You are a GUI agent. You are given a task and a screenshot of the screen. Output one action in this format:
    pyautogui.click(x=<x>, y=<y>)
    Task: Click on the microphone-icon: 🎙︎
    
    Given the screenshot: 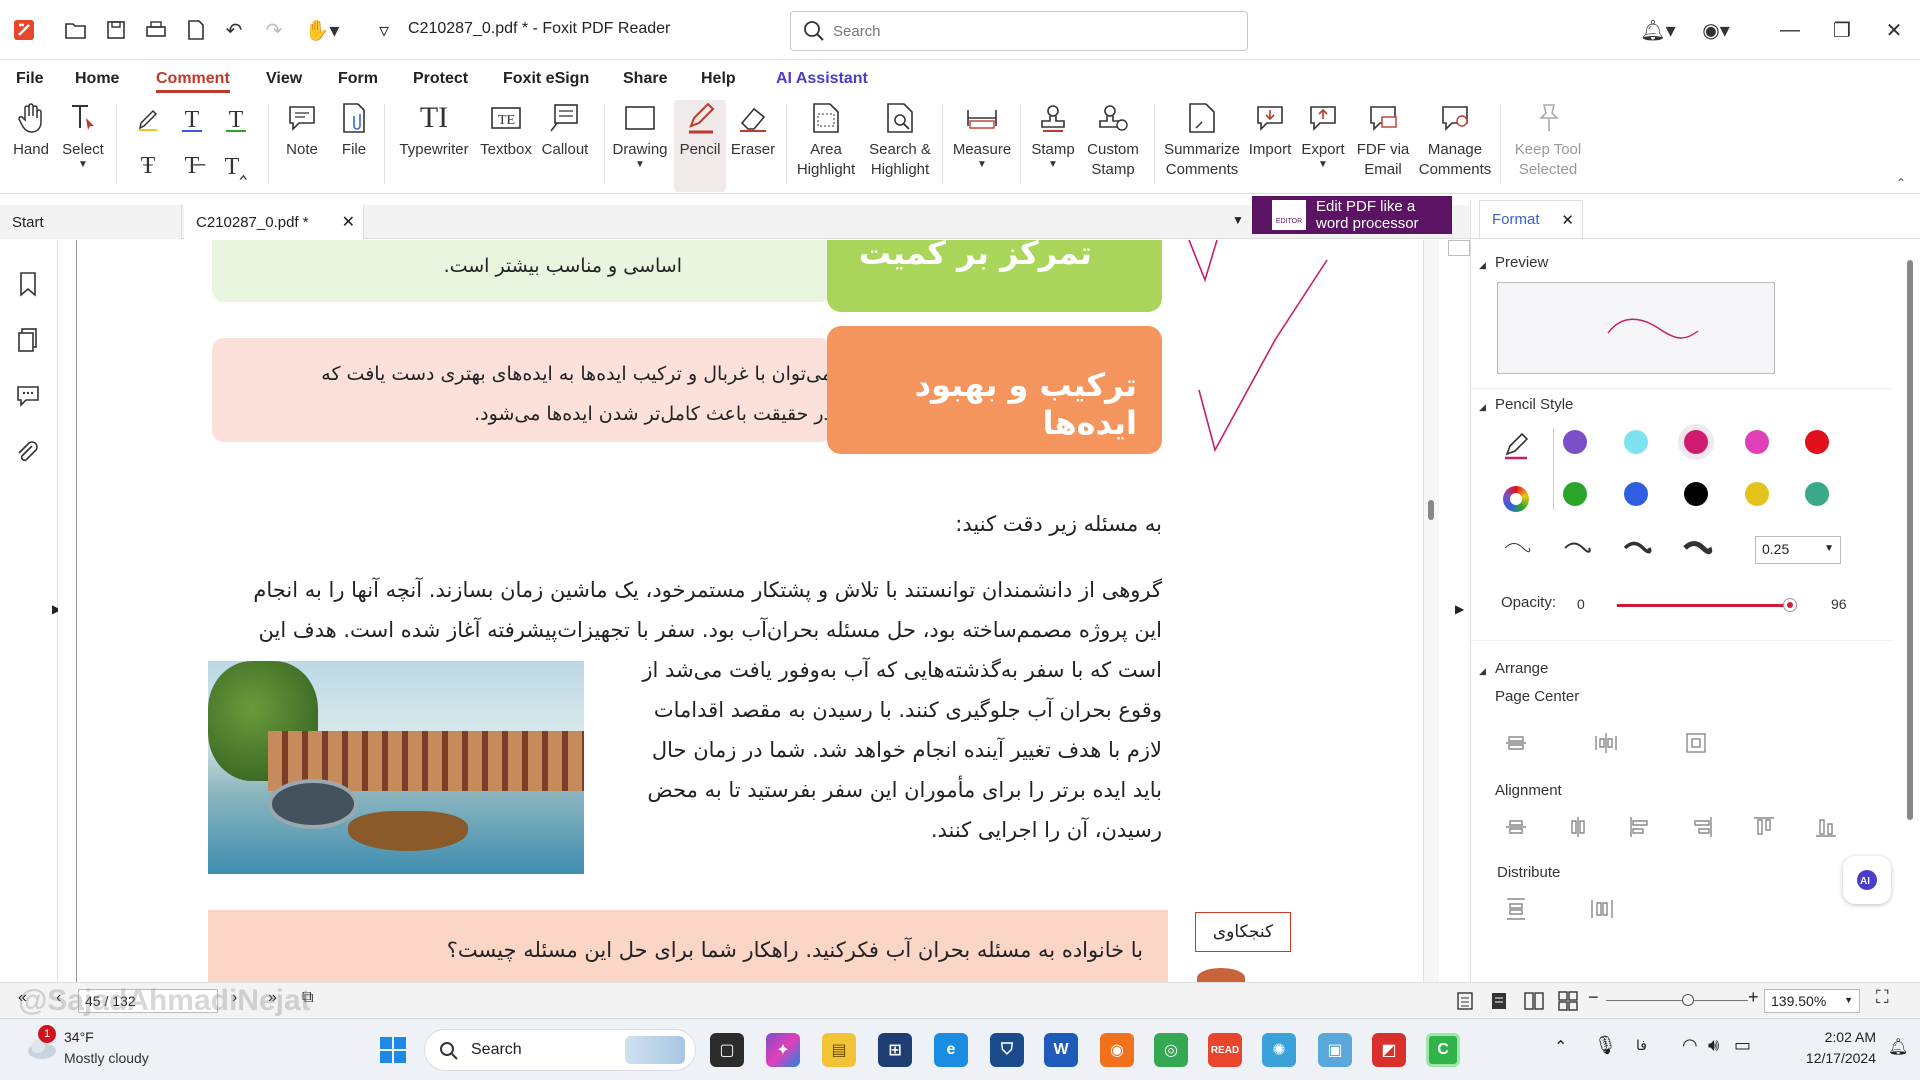 What is the action you would take?
    pyautogui.click(x=1605, y=1045)
    